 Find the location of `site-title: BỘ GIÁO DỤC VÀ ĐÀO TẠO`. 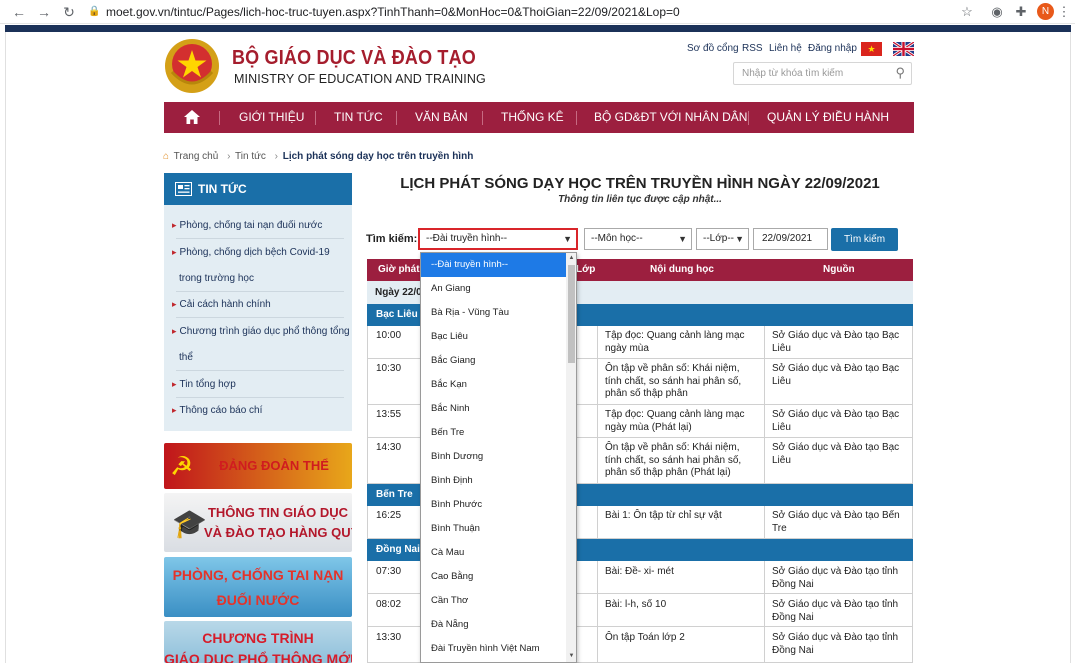

site-title: BỘ GIÁO DỤC VÀ ĐÀO TẠO is located at coordinates (354, 58).